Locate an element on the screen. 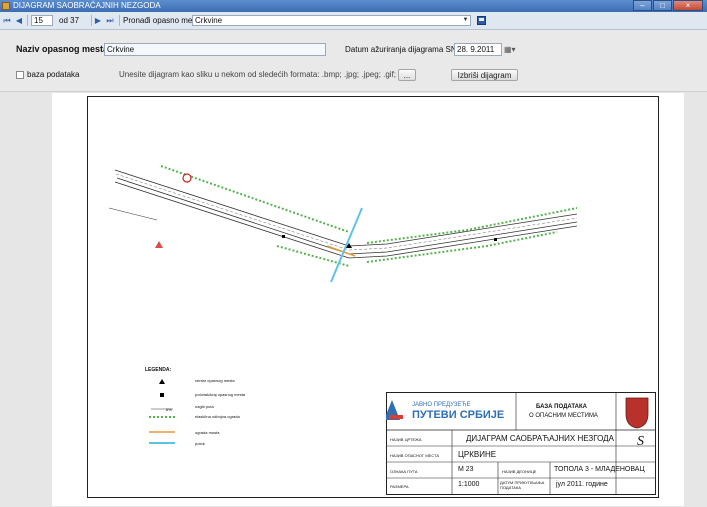 Image resolution: width=707 pixels, height=507 pixels. window-controls: – □ × is located at coordinates (667, 5).